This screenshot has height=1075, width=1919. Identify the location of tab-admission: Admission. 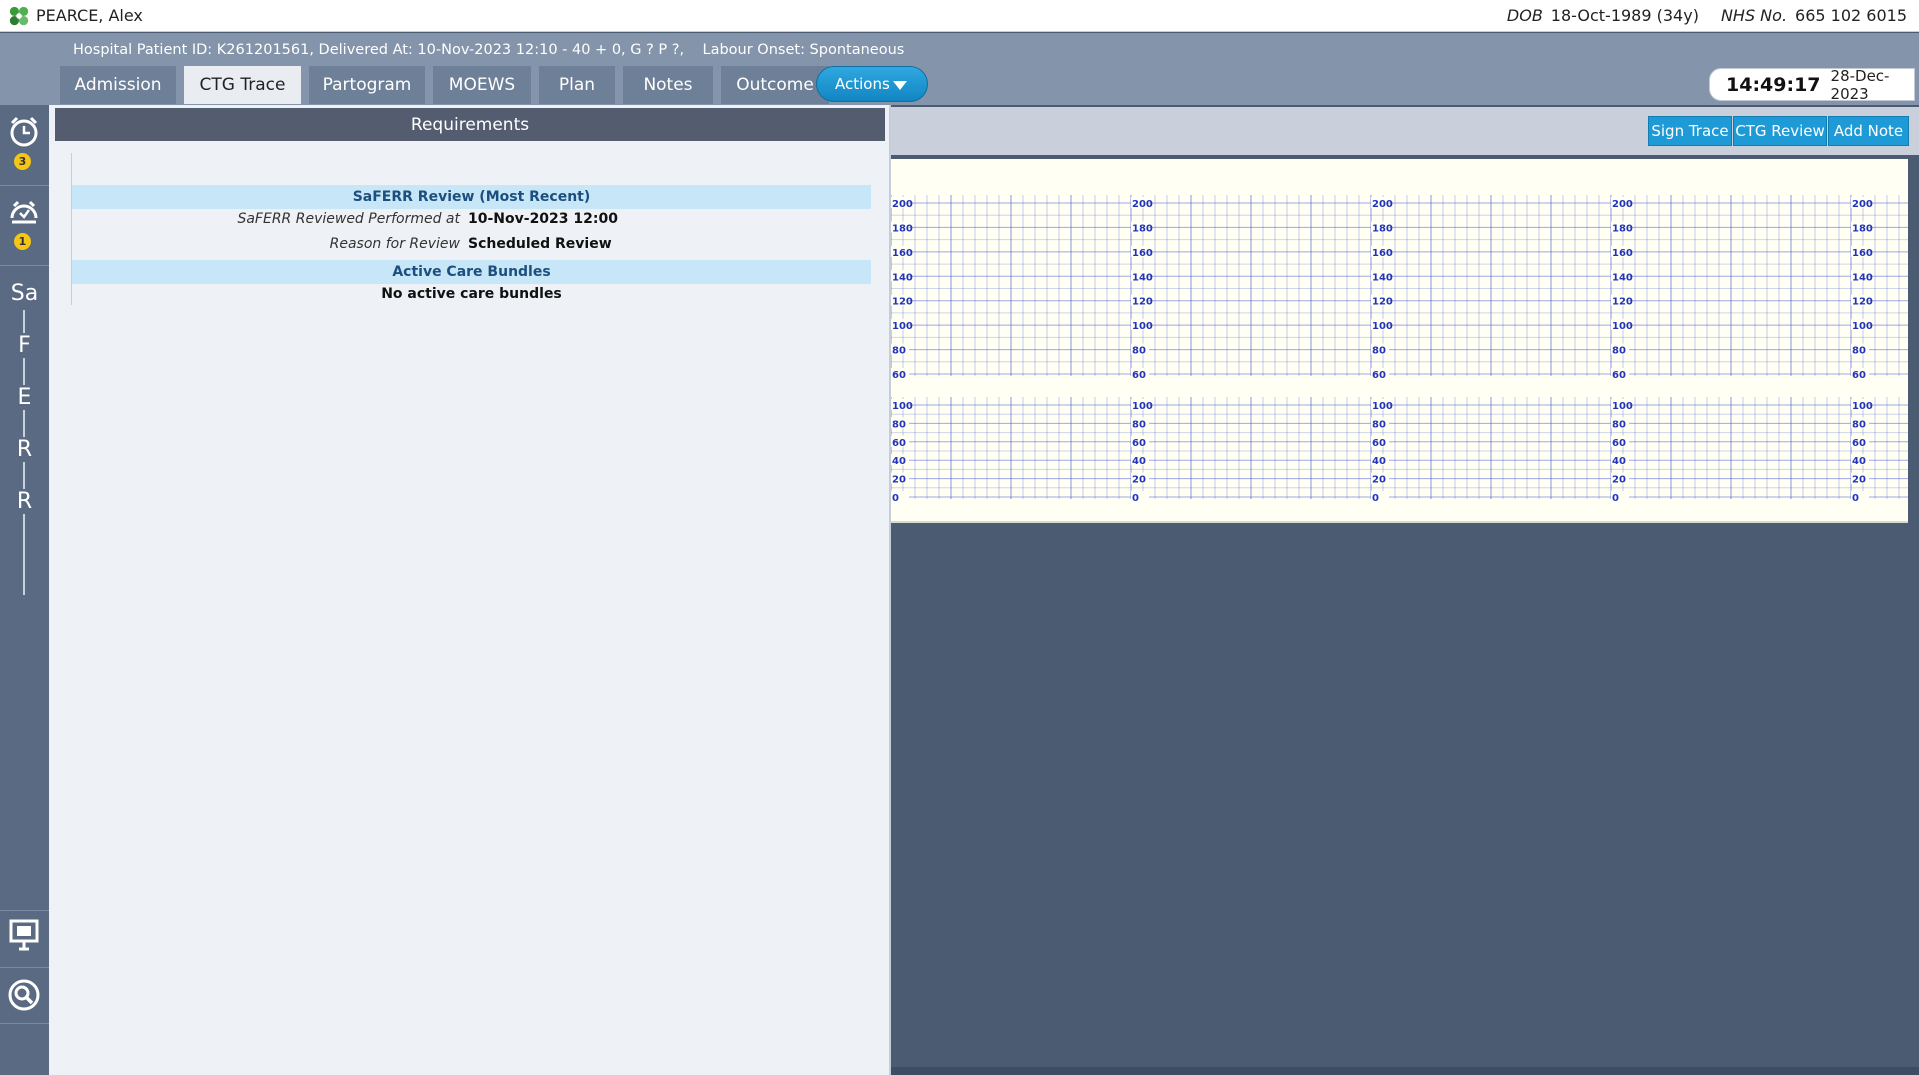
(118, 85).